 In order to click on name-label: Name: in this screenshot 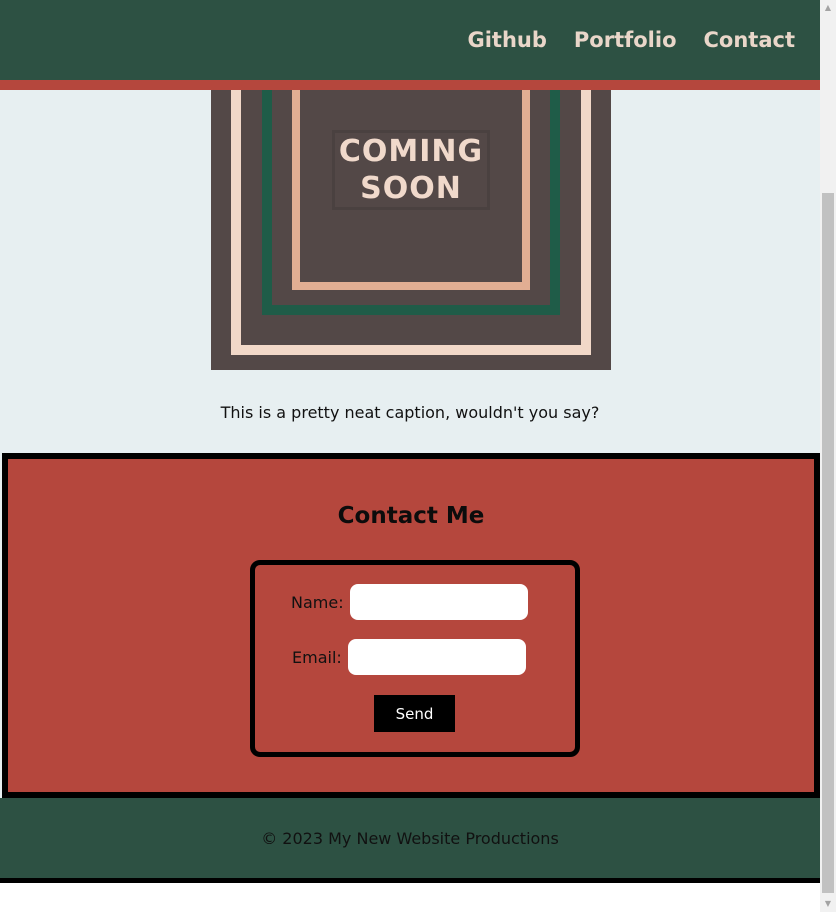, I will do `click(317, 602)`.